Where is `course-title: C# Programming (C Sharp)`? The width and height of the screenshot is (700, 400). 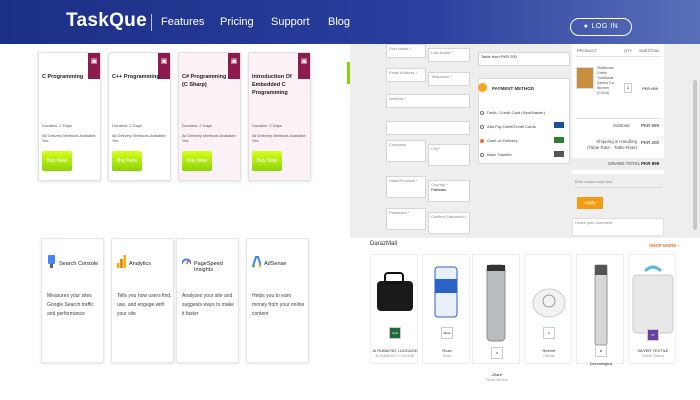 course-title: C# Programming (C Sharp) is located at coordinates (204, 81).